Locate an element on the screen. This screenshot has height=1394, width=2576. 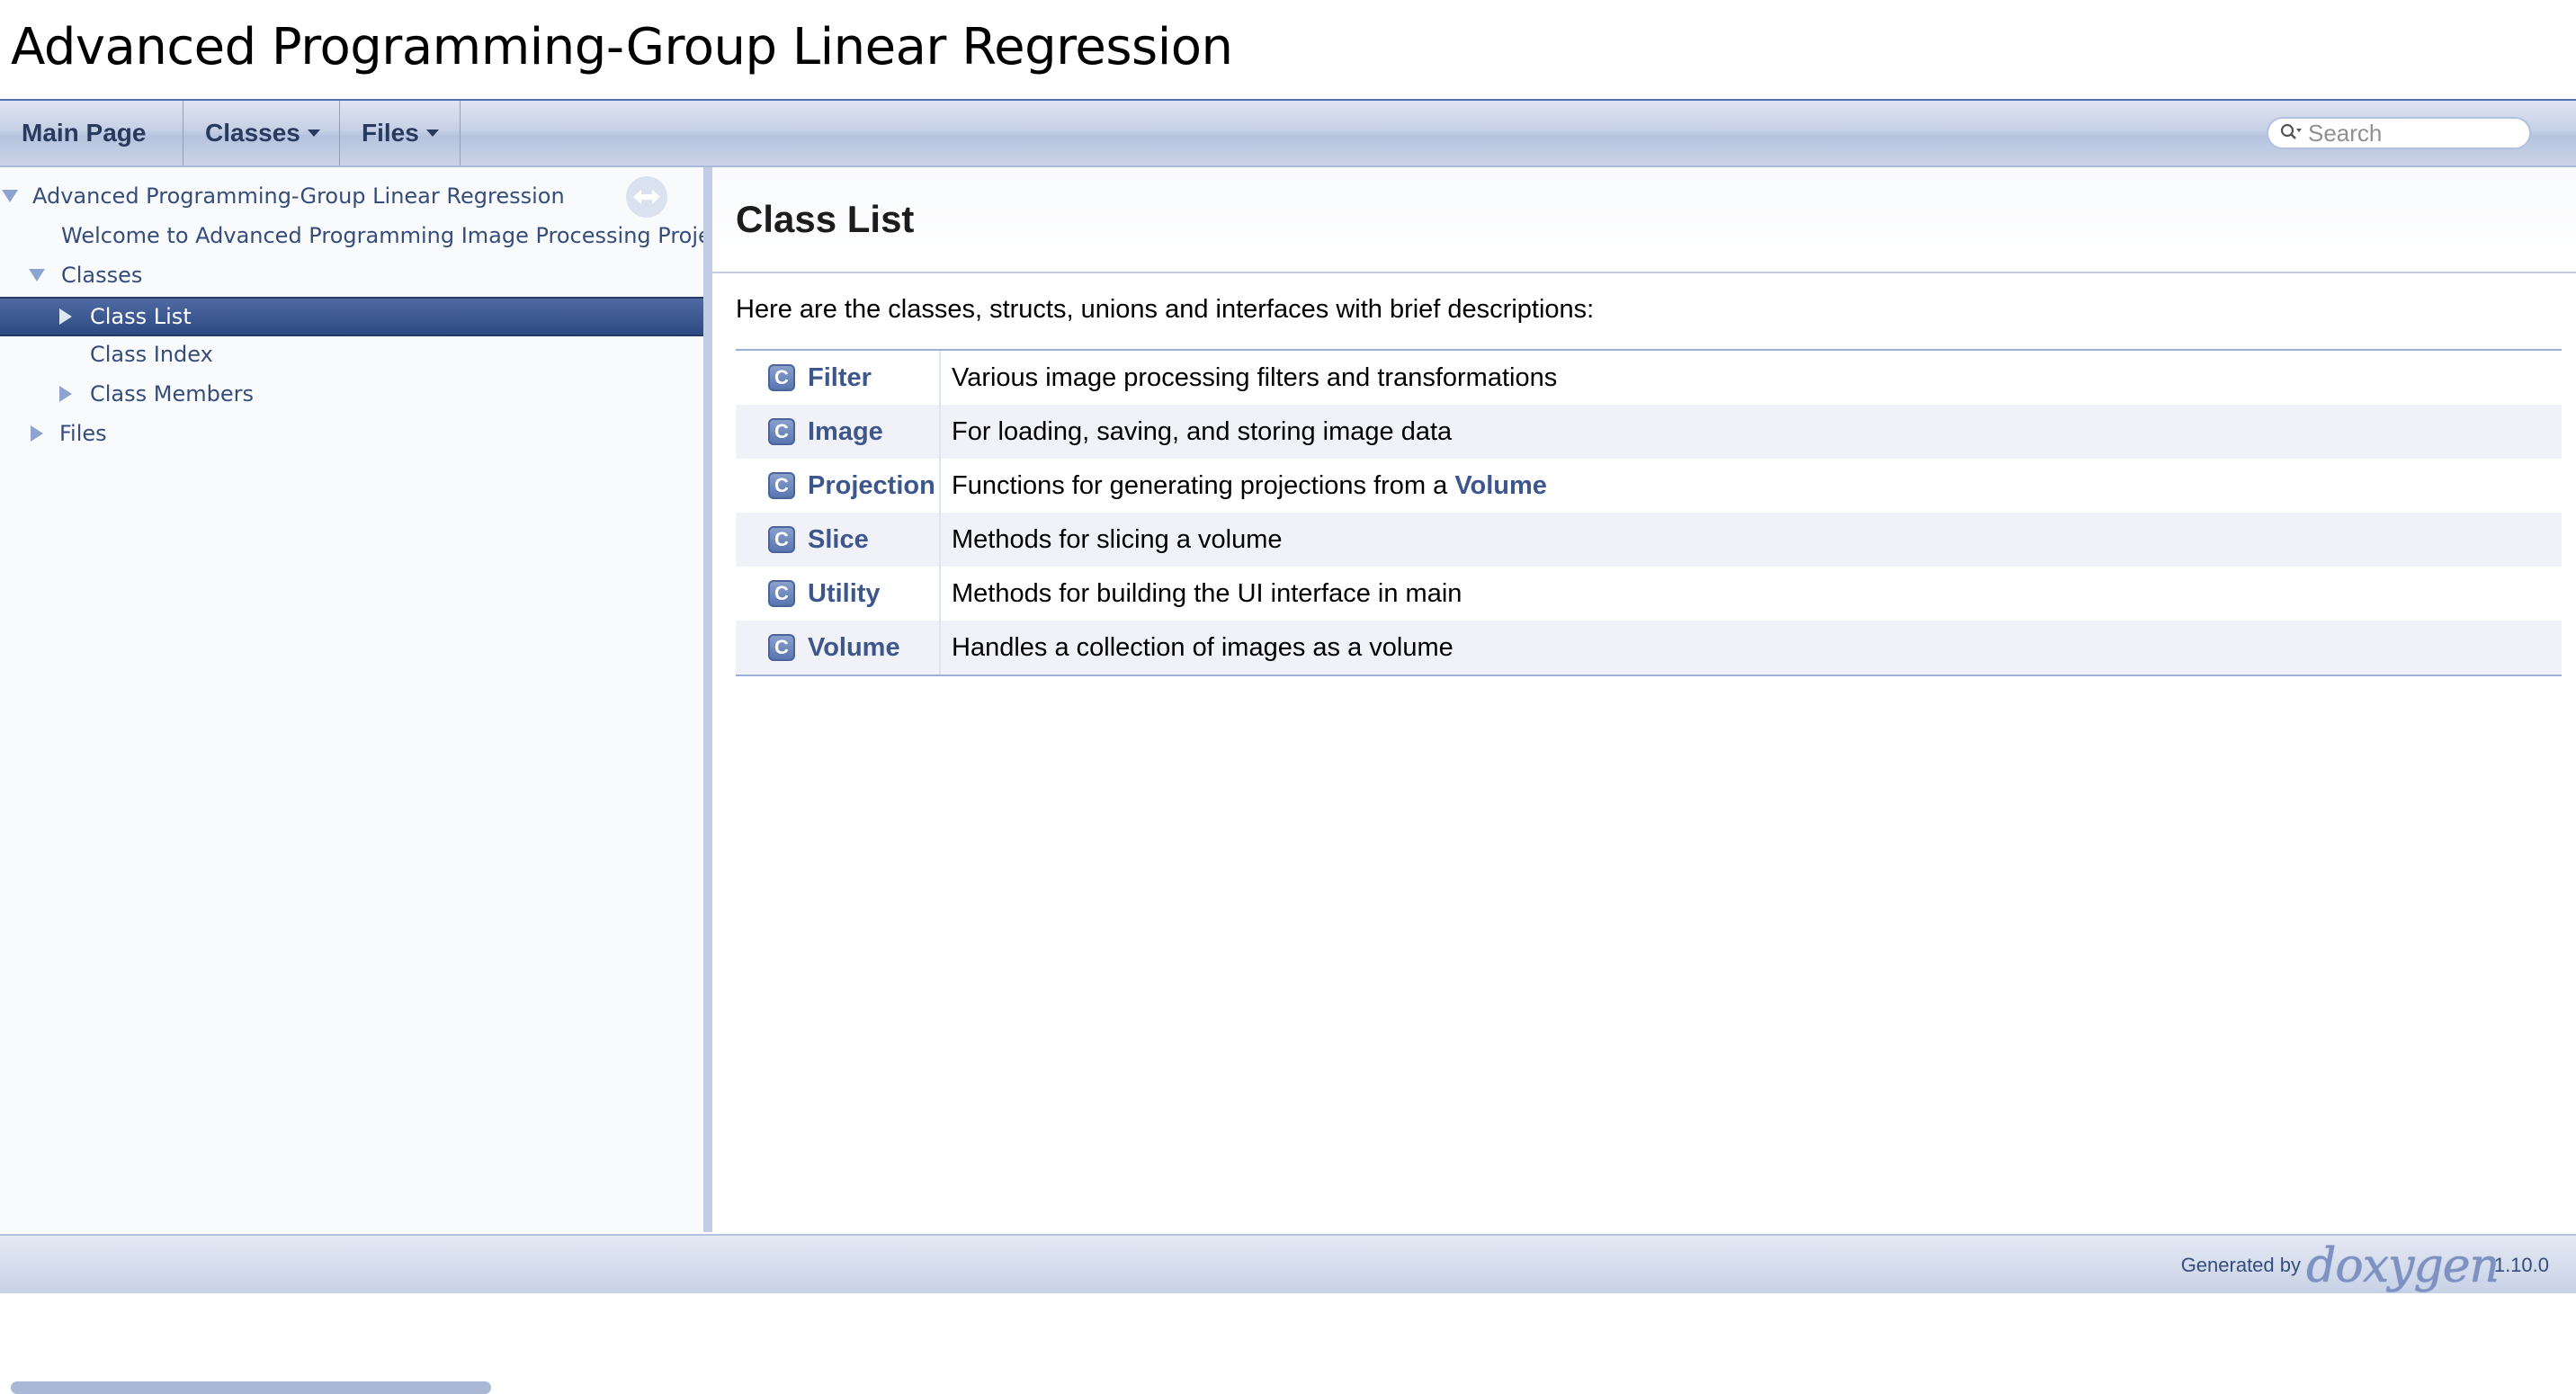
search-box is located at coordinates (2399, 133).